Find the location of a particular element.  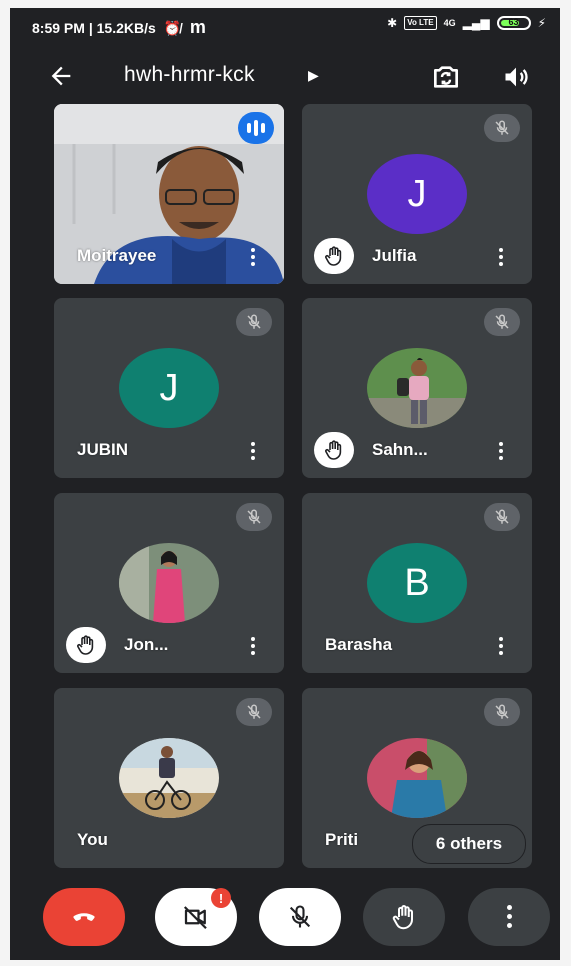

battery-level: 63 is located at coordinates (513, 22).